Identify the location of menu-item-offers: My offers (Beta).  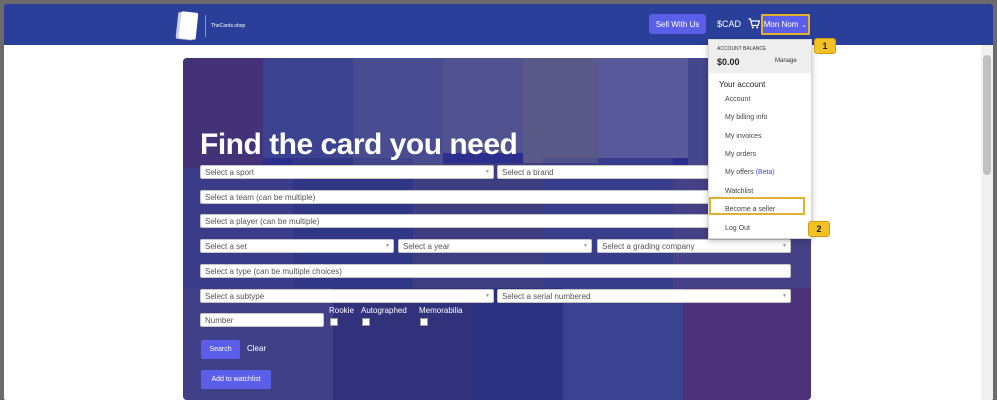
(750, 172).